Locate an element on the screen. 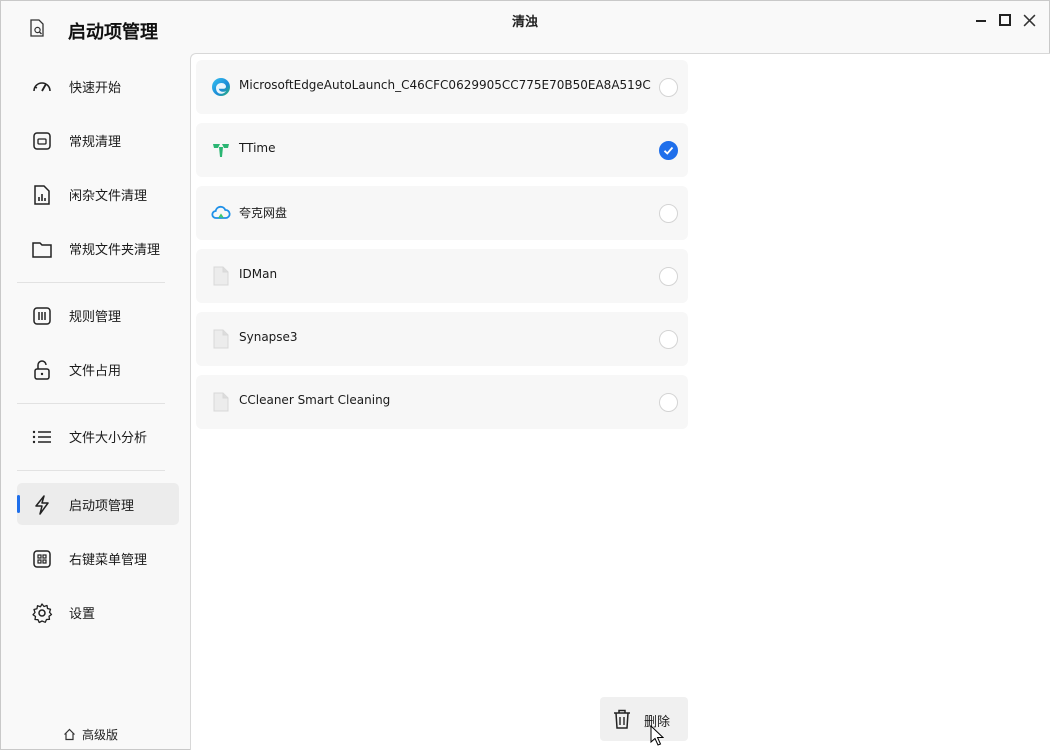  delete-button: 删除 is located at coordinates (644, 719).